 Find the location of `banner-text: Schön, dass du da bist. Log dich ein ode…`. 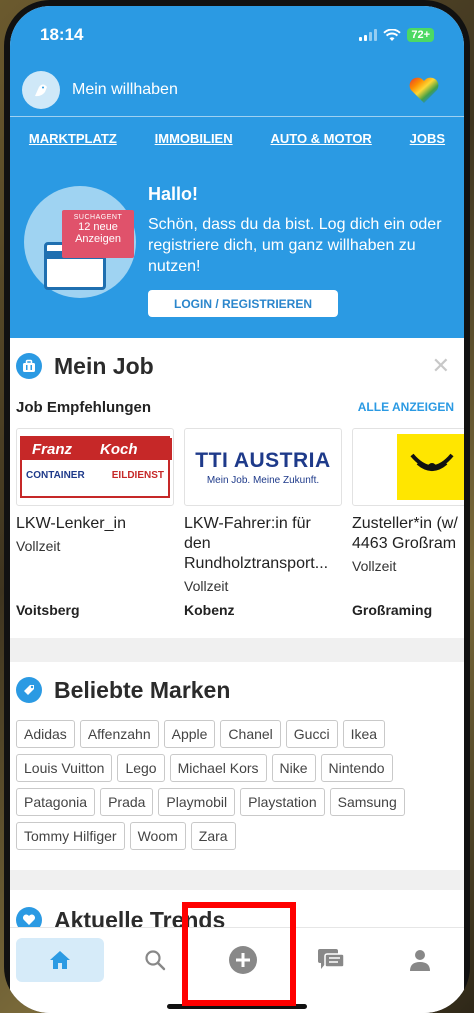

banner-text: Schön, dass du da bist. Log dich ein ode… is located at coordinates (295, 245).